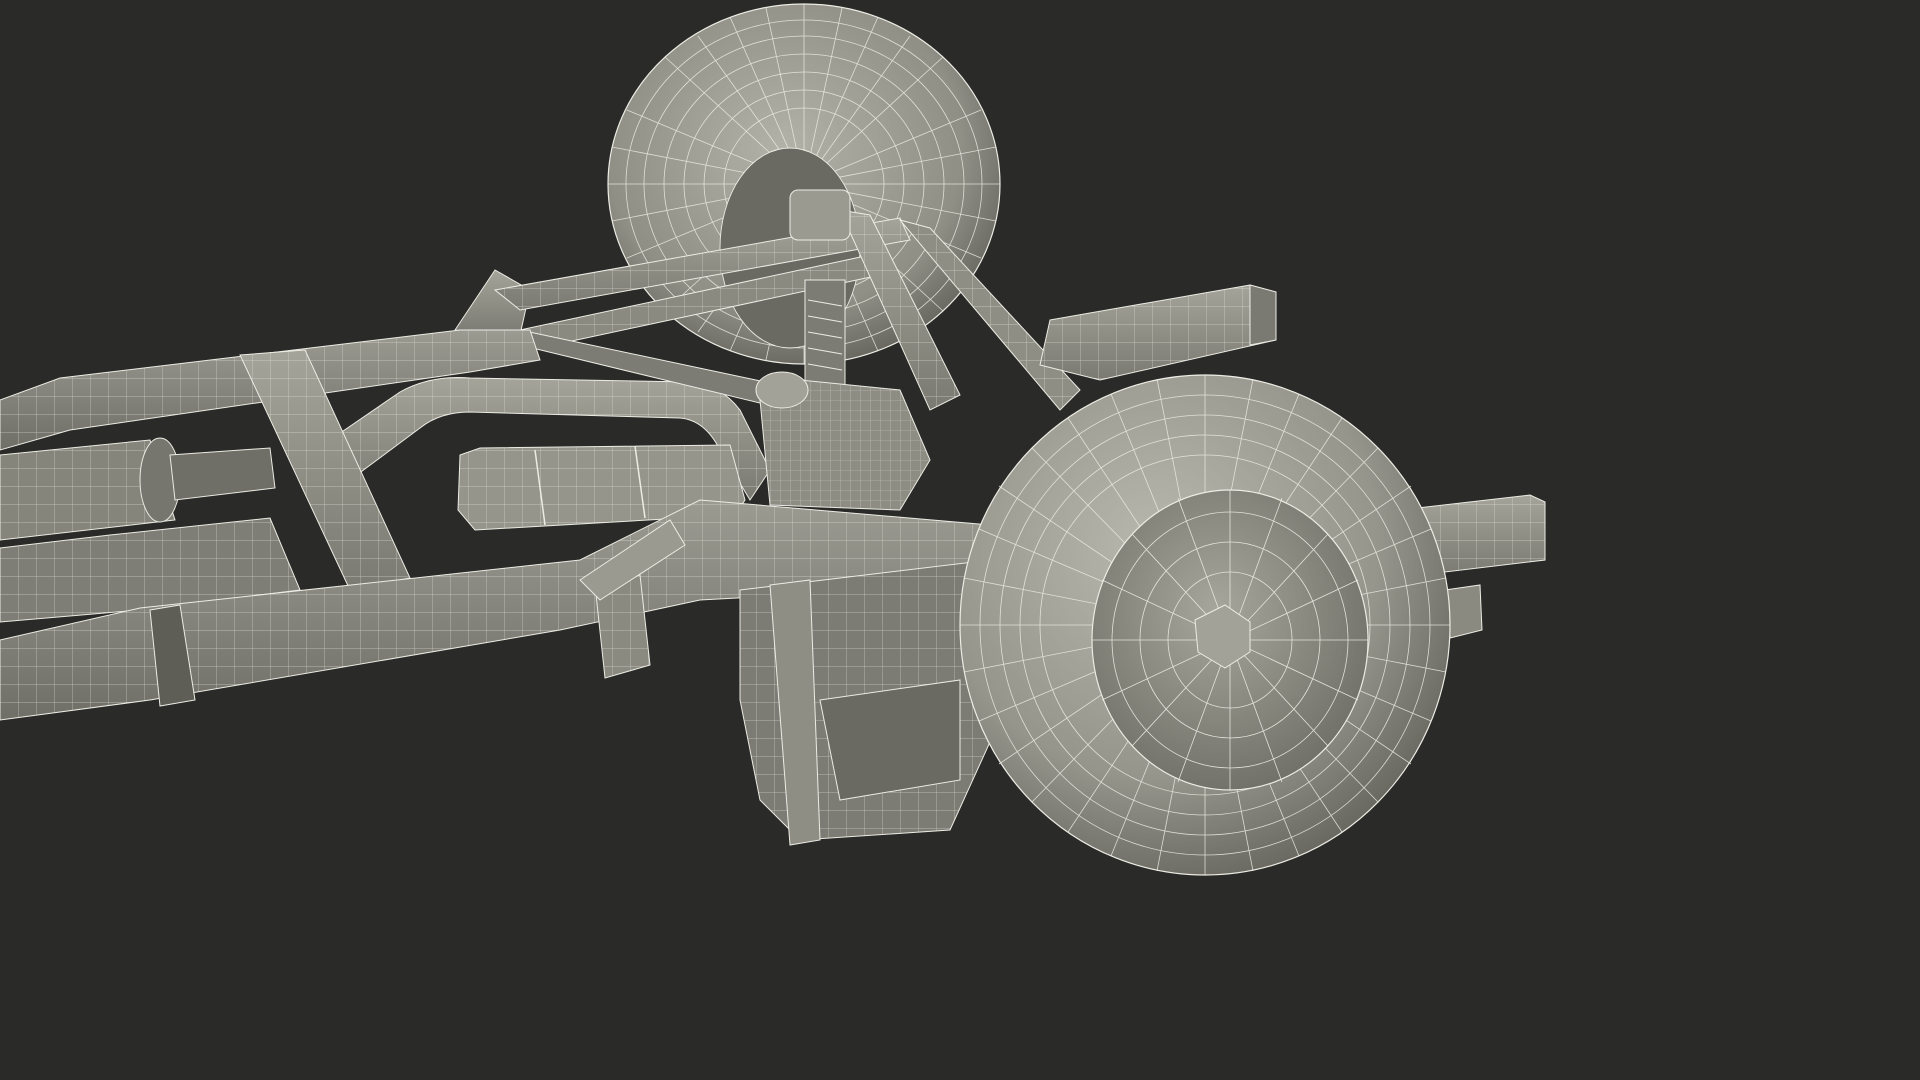 Image resolution: width=1920 pixels, height=1080 pixels. I want to click on wheel-near, so click(1205, 625).